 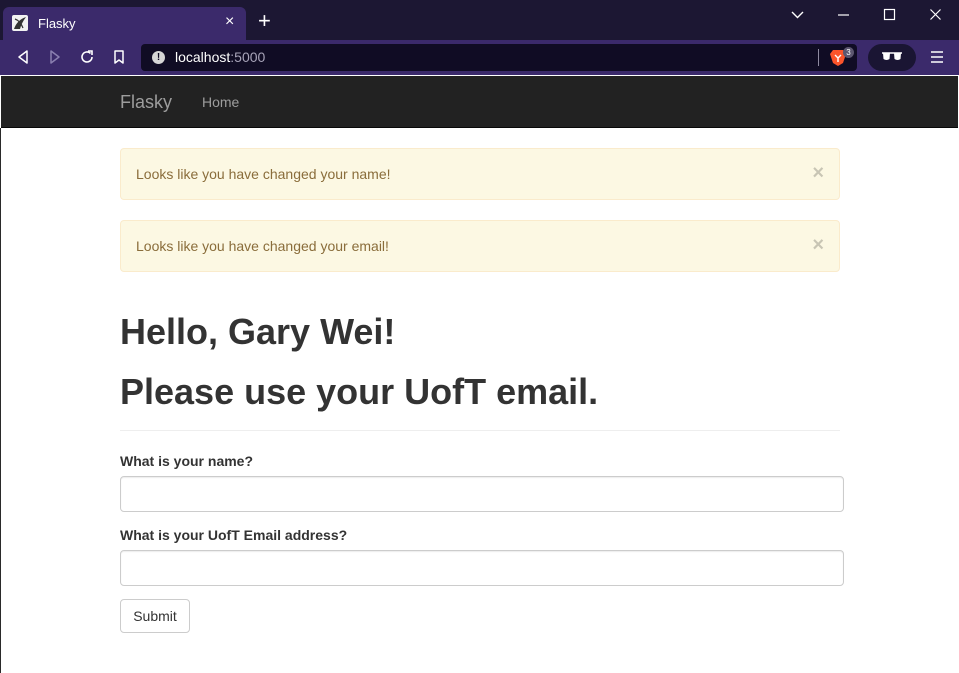 I want to click on tab-title: Flasky, so click(x=57, y=23).